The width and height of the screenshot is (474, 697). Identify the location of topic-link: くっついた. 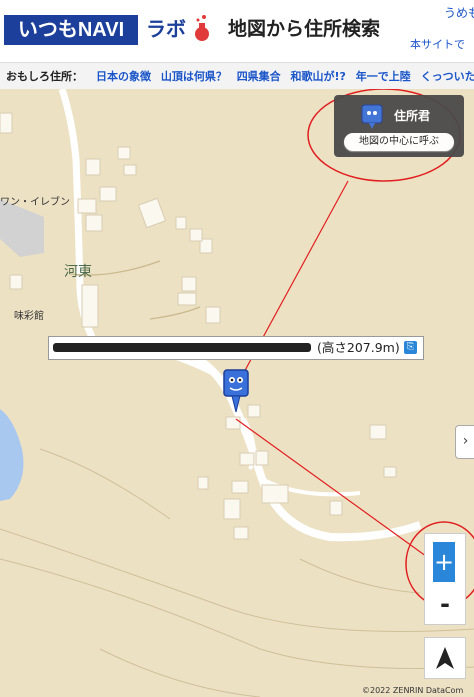
(447, 76).